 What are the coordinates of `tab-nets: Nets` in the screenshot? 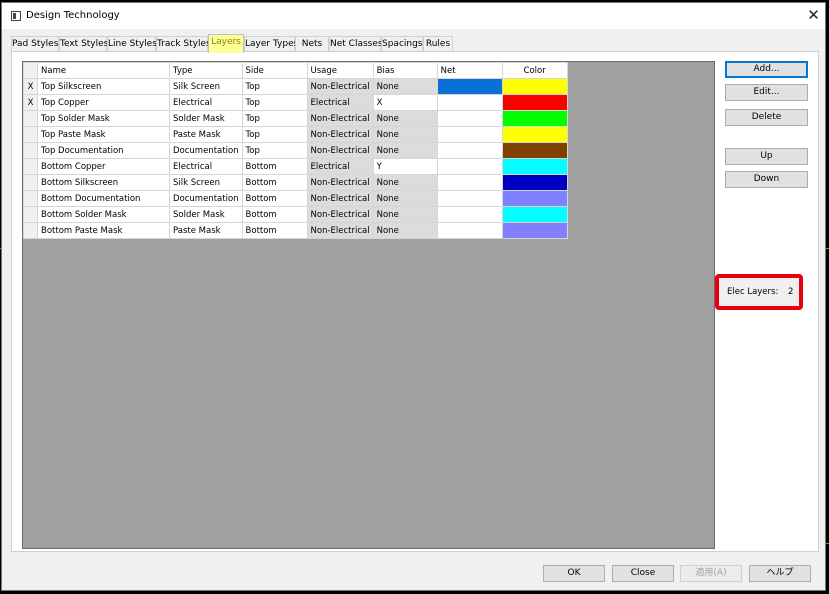 It's located at (312, 44).